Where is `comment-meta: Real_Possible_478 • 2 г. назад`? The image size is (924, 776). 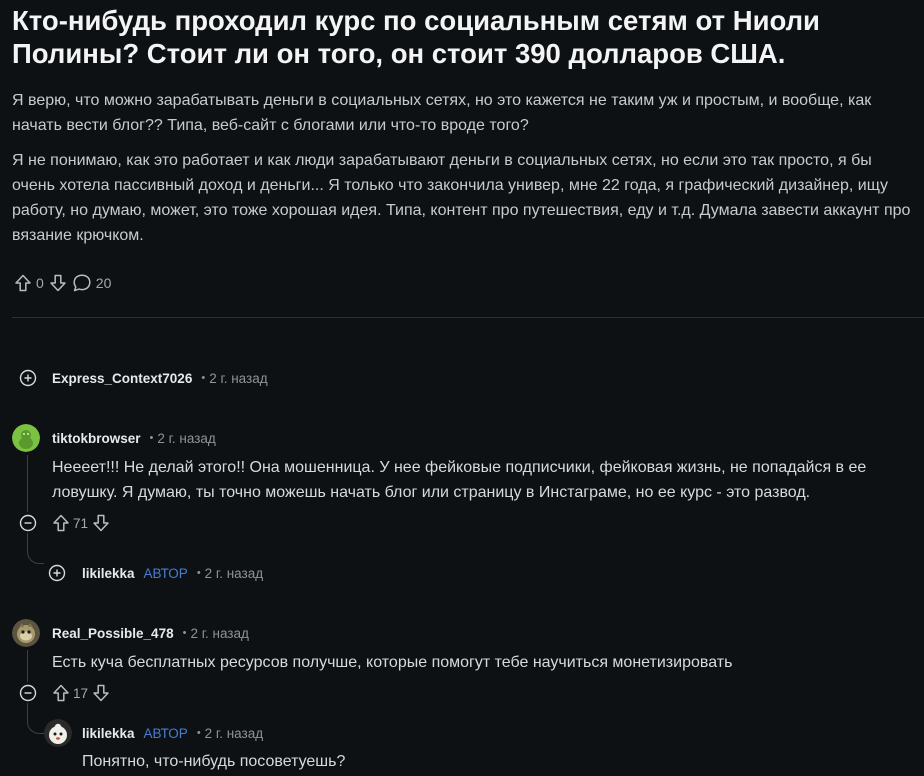
comment-meta: Real_Possible_478 • 2 г. назад is located at coordinates (150, 633).